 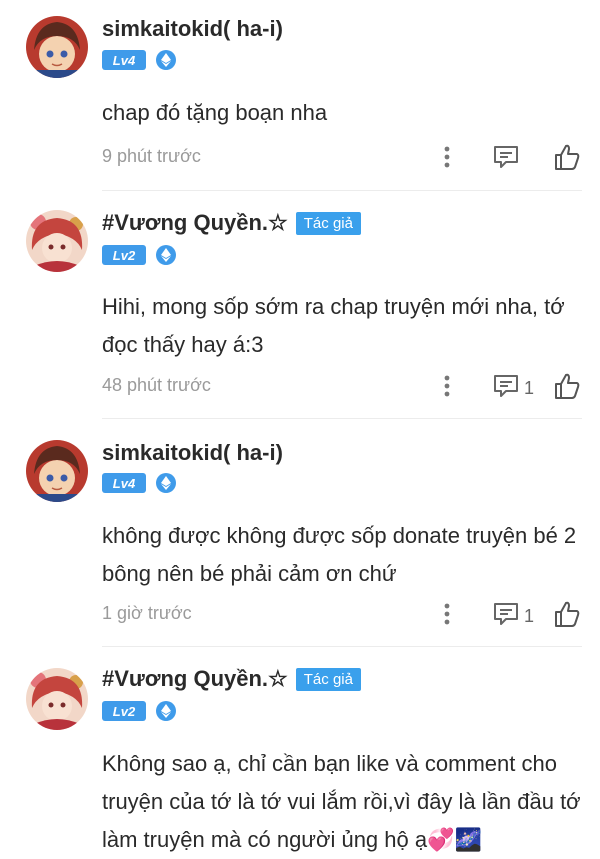 I want to click on comment-text: chap đó tặng boạn nha, so click(x=215, y=112).